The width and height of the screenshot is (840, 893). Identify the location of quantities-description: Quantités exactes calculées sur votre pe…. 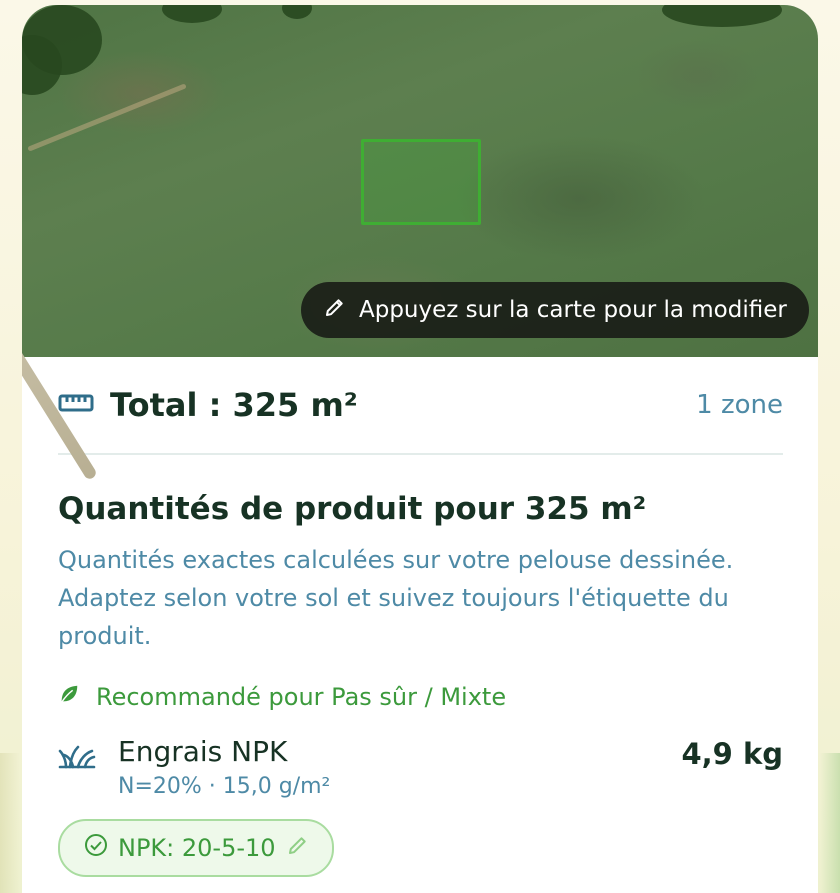
(396, 598).